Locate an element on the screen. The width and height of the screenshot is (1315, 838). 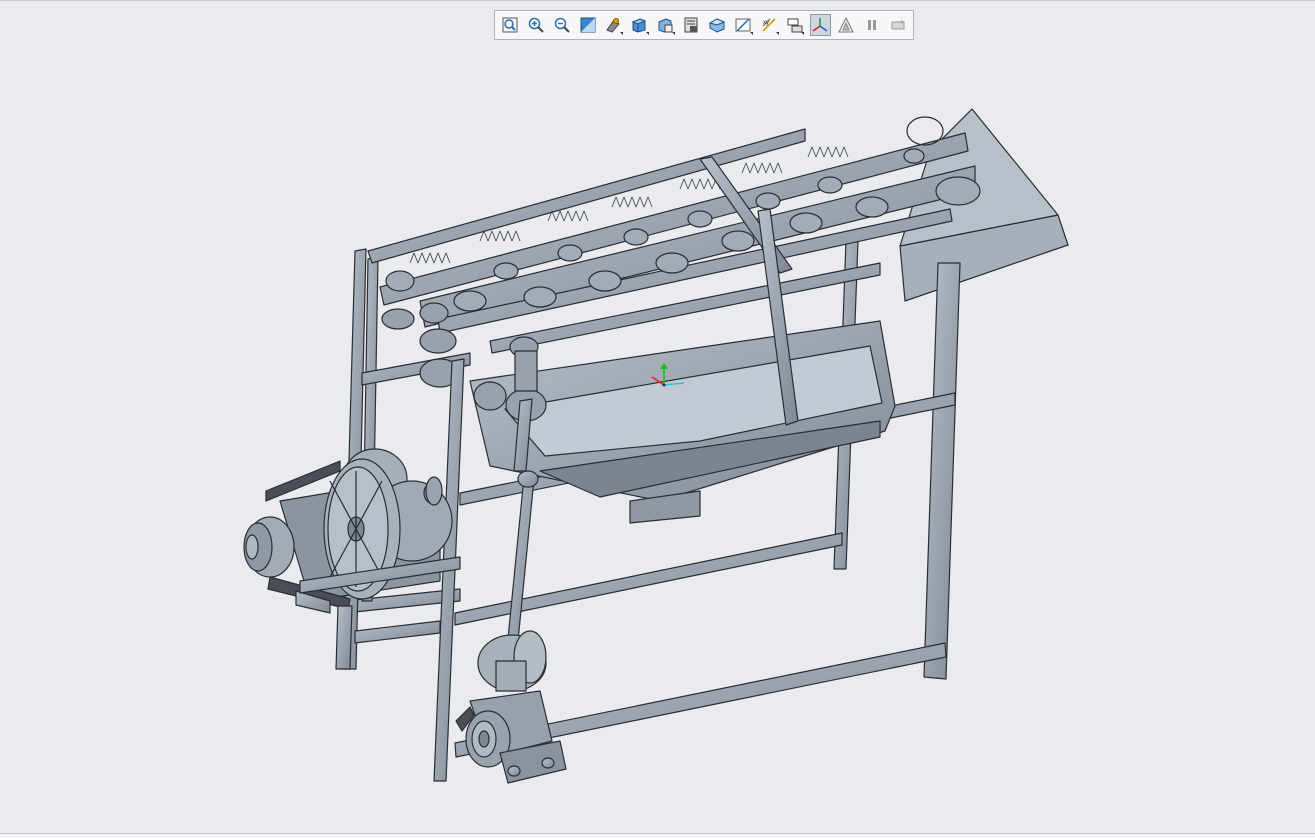
csys-display-button is located at coordinates (820, 25).